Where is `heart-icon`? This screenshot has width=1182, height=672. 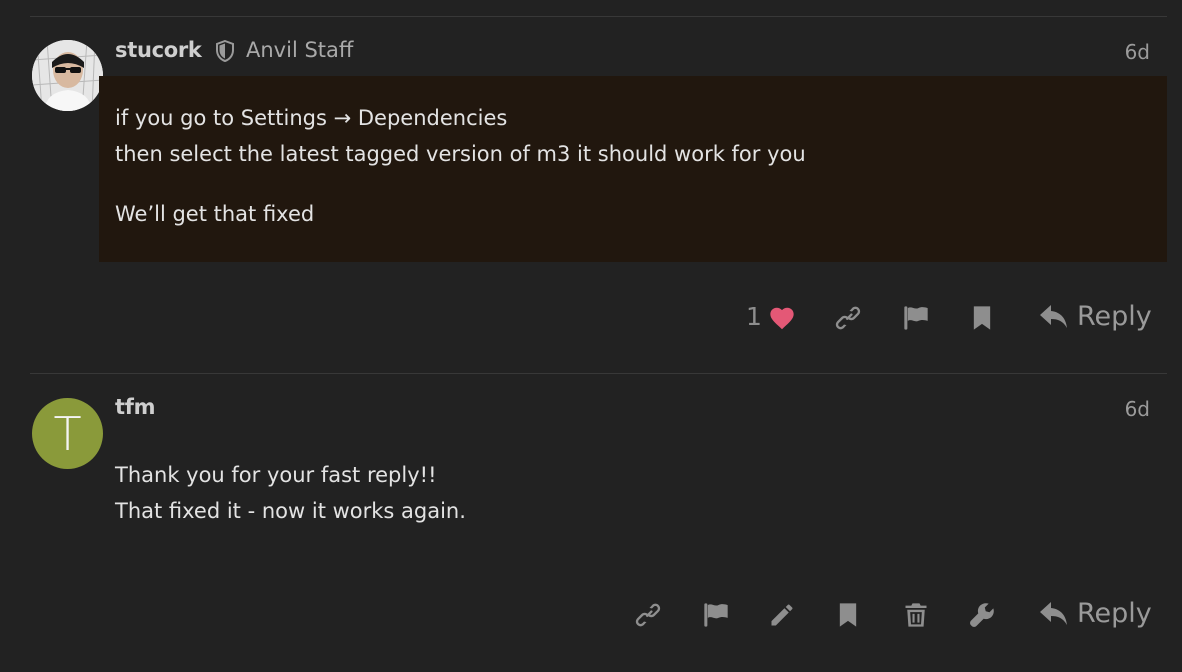 heart-icon is located at coordinates (782, 318).